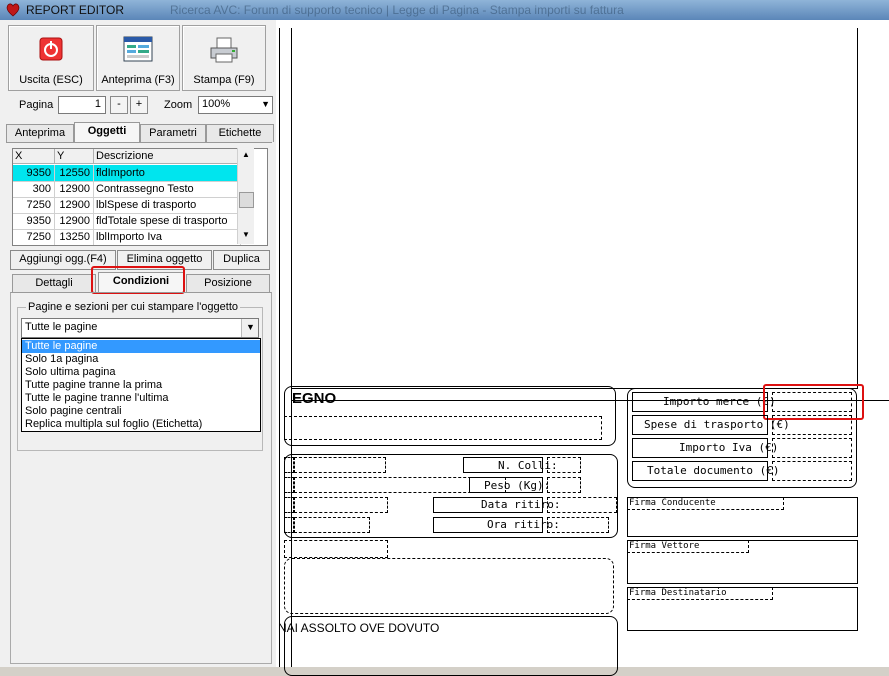 The image size is (889, 676). I want to click on field-n-colli, so click(564, 465).